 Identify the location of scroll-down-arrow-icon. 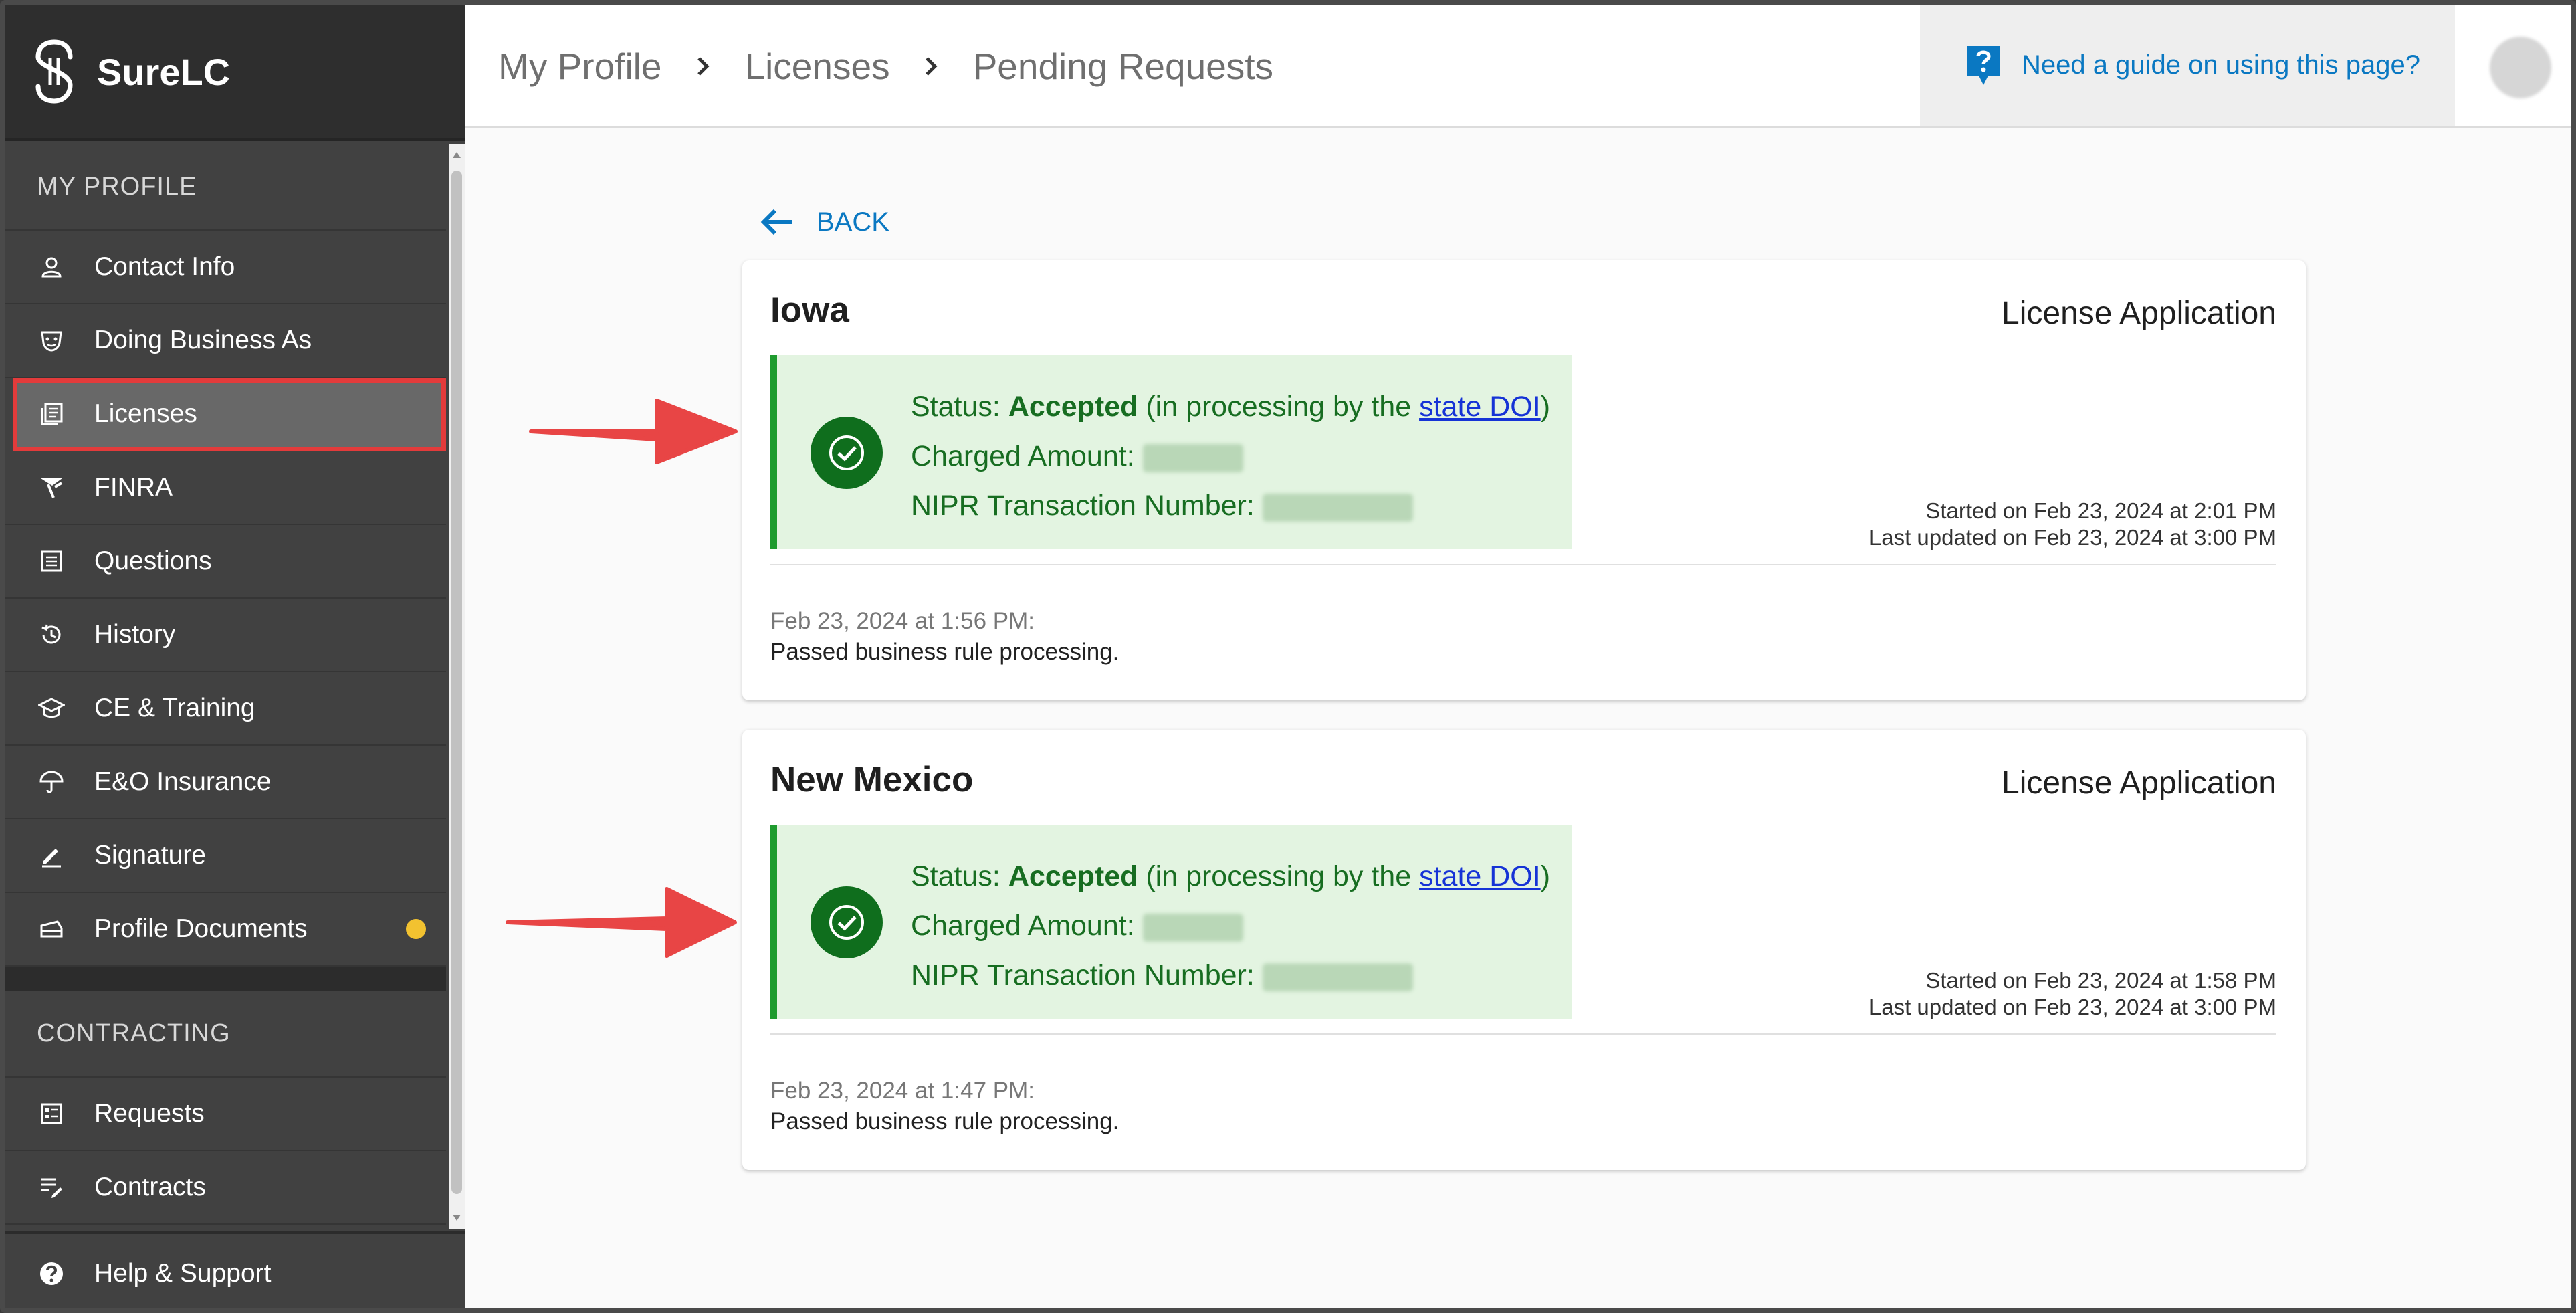
(457, 1218).